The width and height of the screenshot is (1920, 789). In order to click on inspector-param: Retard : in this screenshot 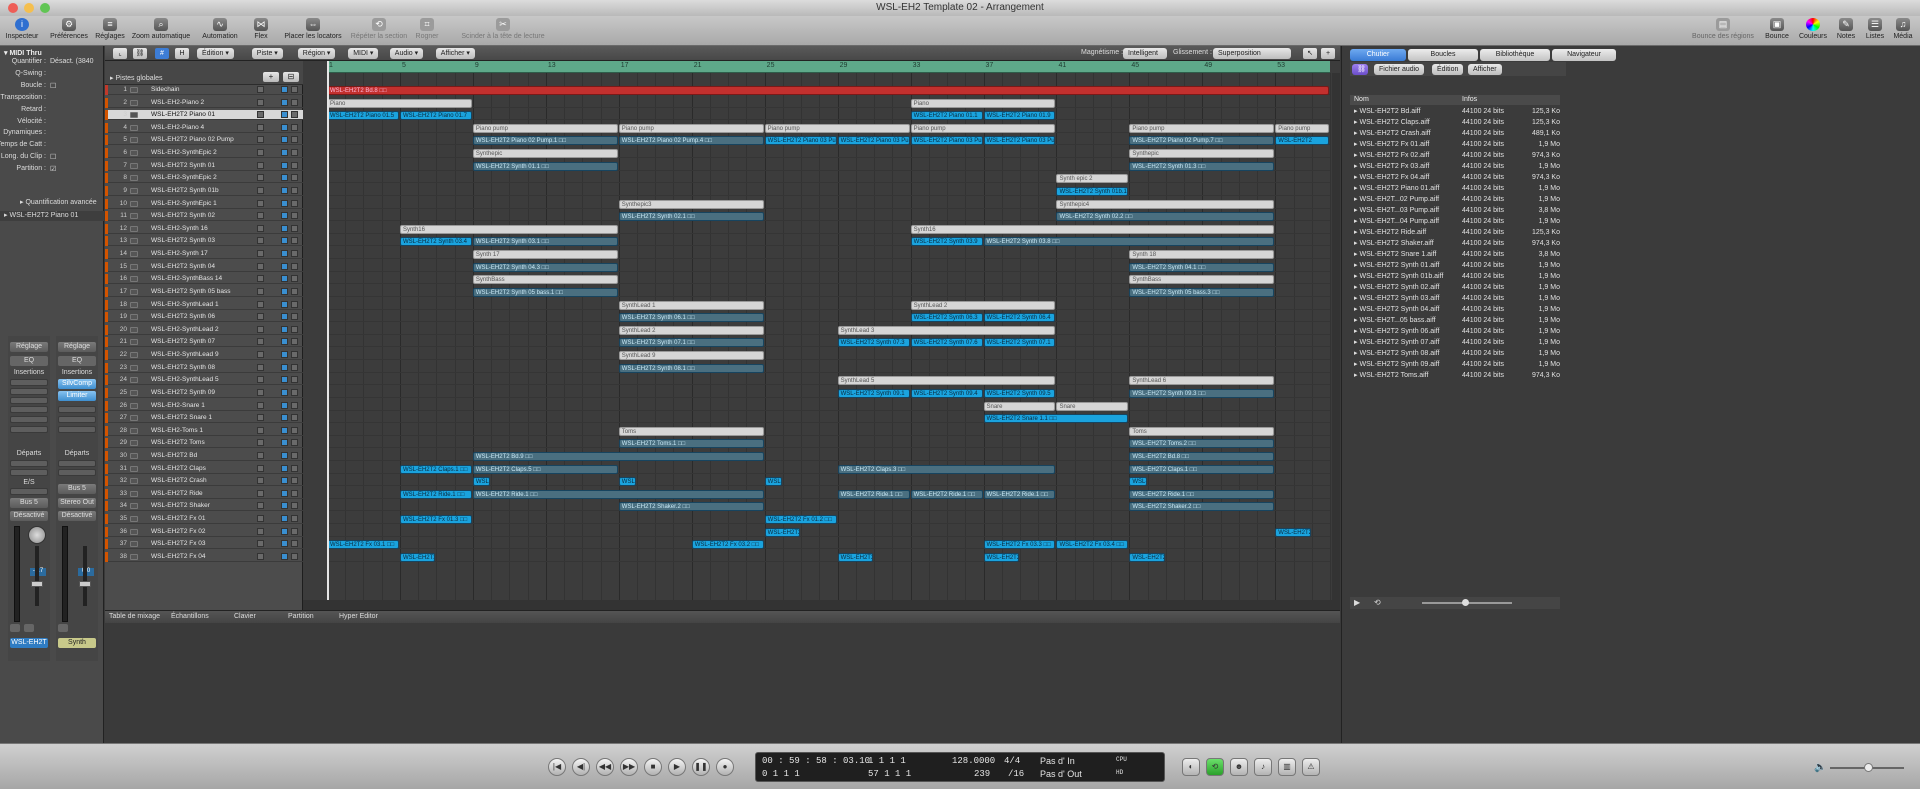, I will do `click(52, 111)`.